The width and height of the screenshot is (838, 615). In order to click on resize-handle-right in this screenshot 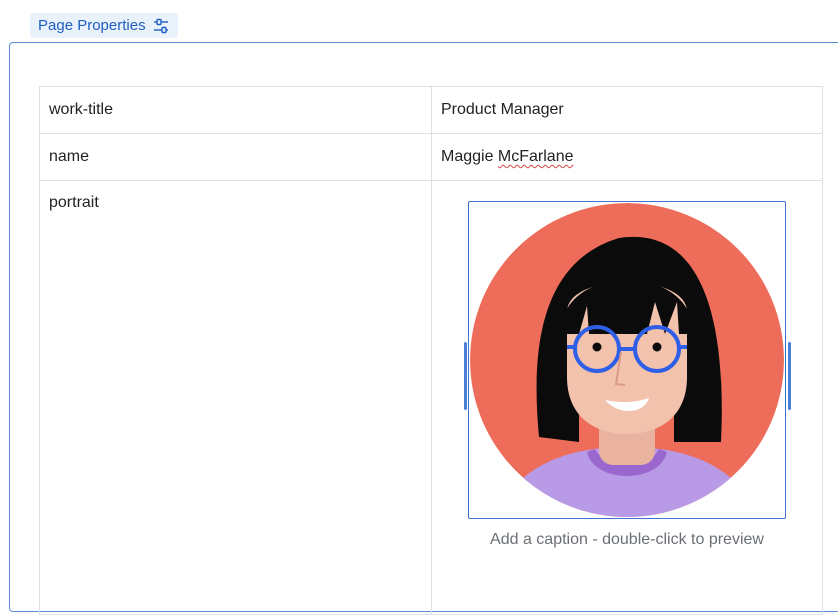, I will do `click(789, 376)`.